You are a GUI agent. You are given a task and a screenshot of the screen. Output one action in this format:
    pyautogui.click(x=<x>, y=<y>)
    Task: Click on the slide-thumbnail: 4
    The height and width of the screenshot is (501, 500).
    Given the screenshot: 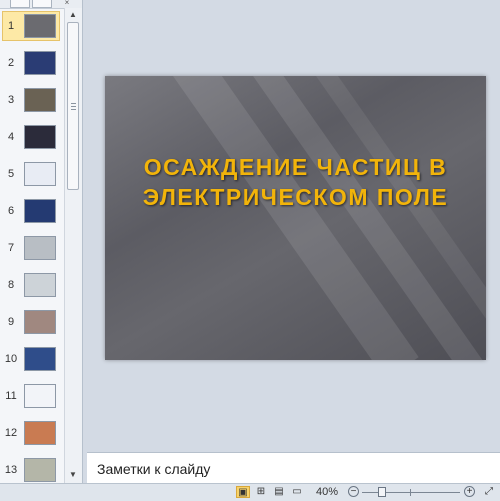 What is the action you would take?
    pyautogui.click(x=32, y=137)
    